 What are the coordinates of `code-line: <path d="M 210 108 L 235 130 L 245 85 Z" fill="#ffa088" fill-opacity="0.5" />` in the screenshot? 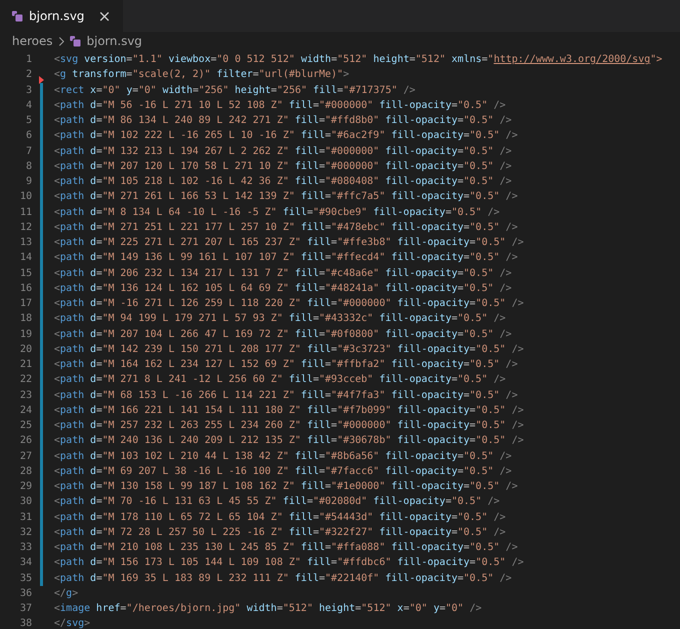 It's located at (286, 548).